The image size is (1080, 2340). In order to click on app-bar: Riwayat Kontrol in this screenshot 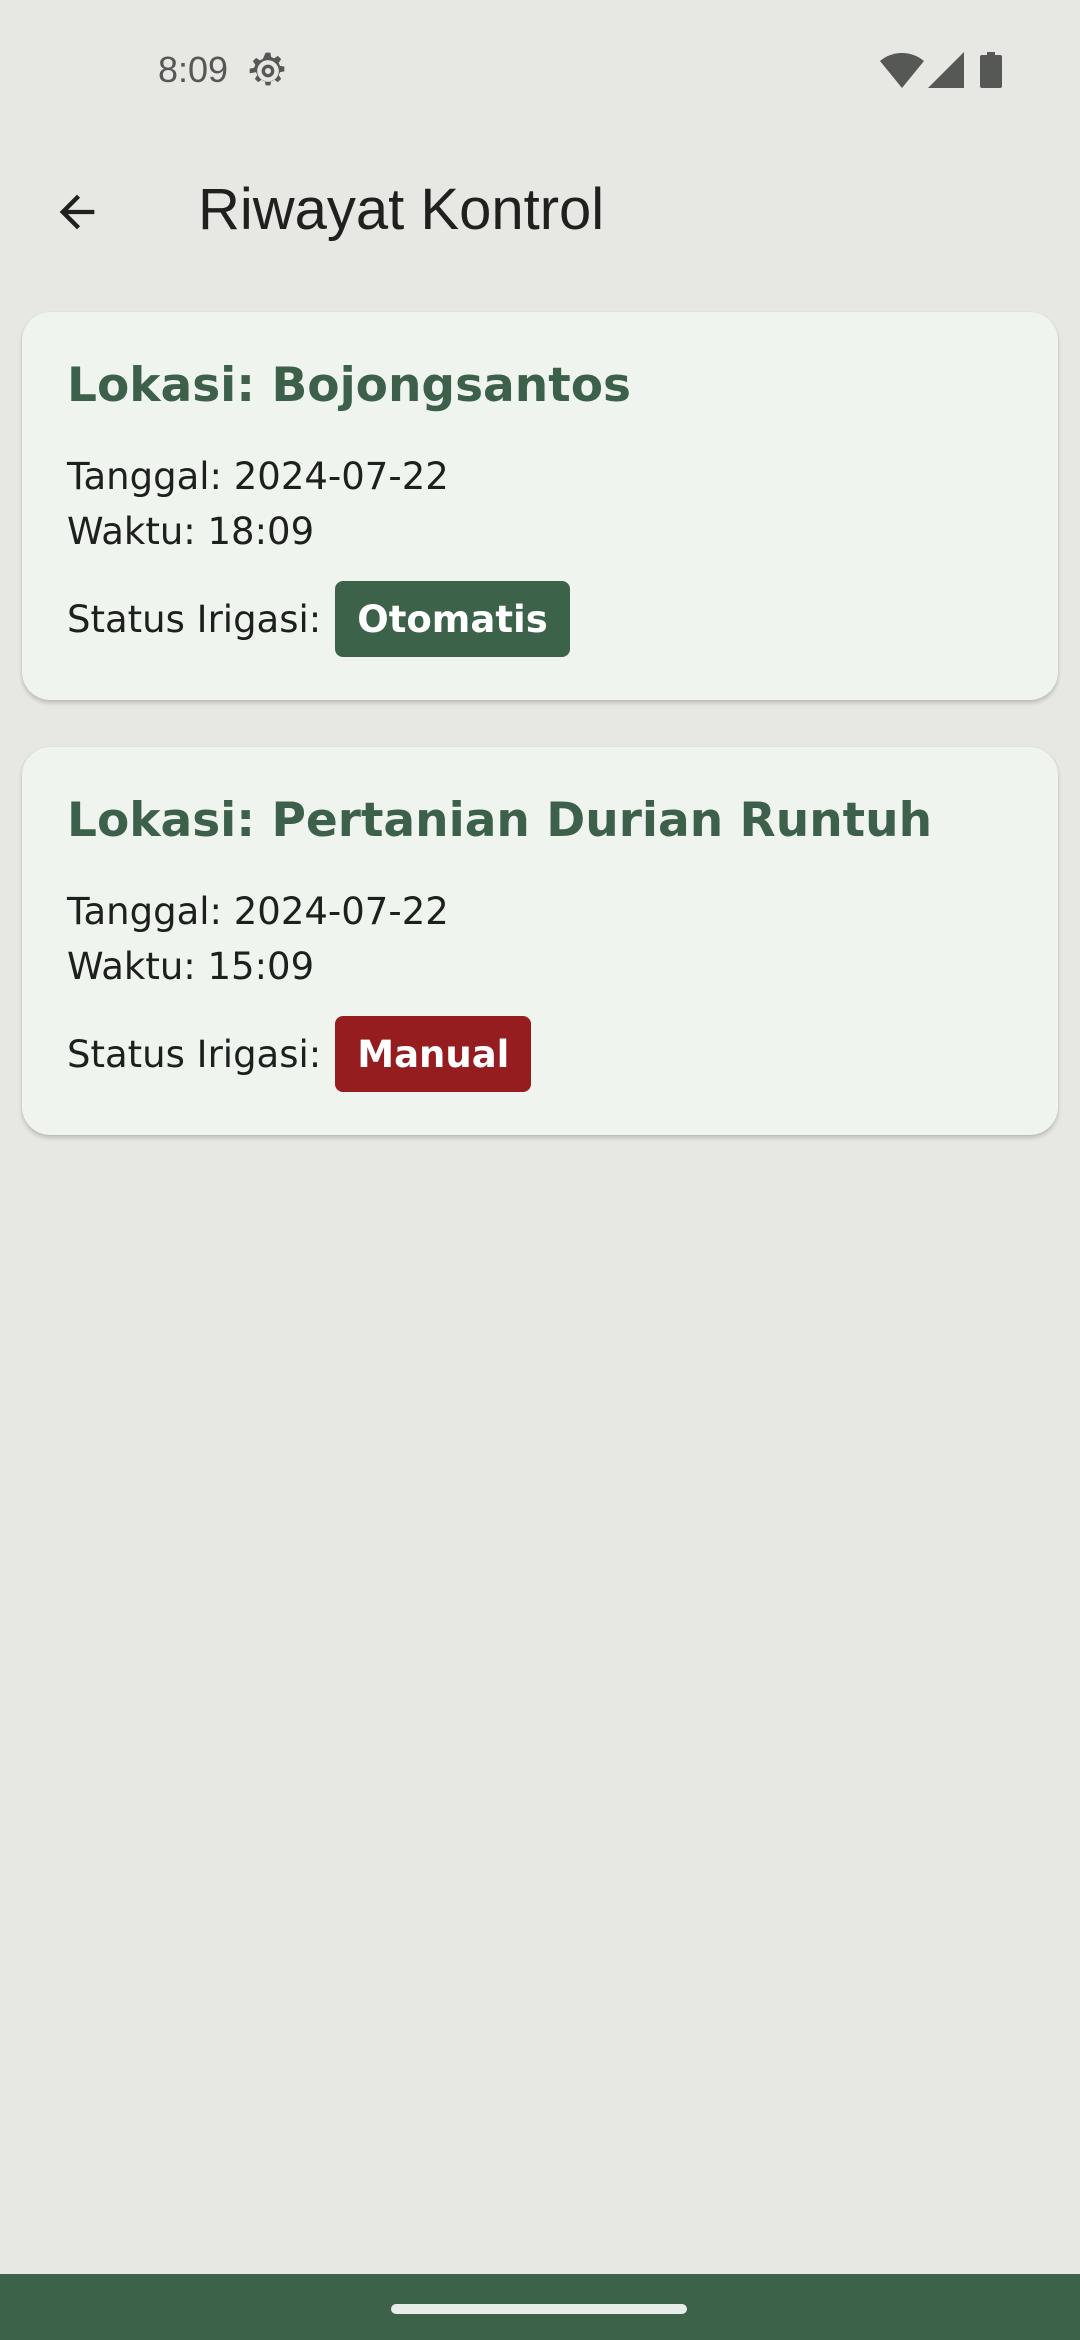, I will do `click(540, 212)`.